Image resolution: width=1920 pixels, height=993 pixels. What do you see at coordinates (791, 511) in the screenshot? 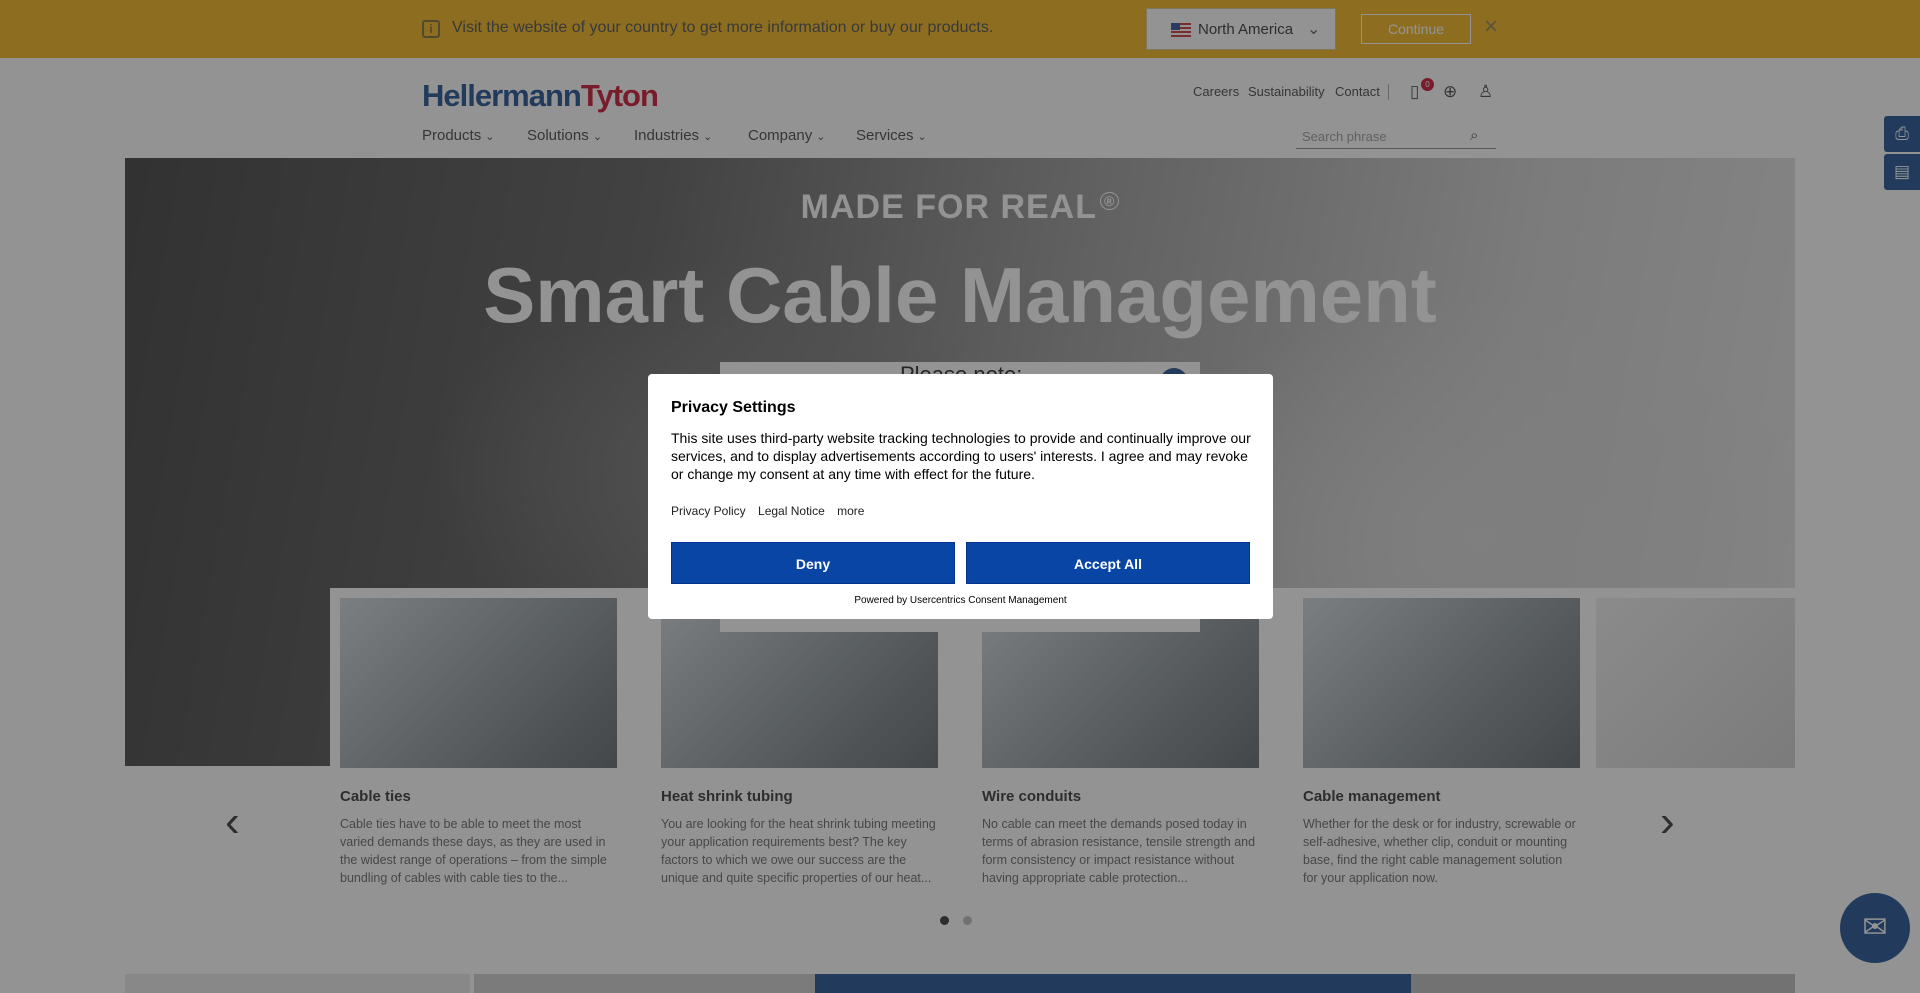
I see `legal-notice-link: Legal Notice` at bounding box center [791, 511].